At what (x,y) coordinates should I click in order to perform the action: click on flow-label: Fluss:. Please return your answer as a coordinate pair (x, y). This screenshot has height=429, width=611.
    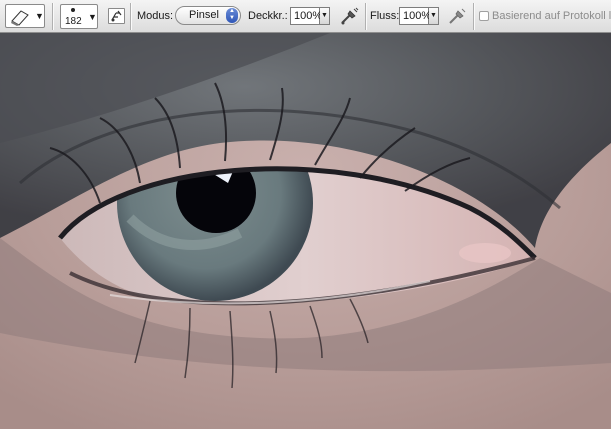
    Looking at the image, I should click on (385, 16).